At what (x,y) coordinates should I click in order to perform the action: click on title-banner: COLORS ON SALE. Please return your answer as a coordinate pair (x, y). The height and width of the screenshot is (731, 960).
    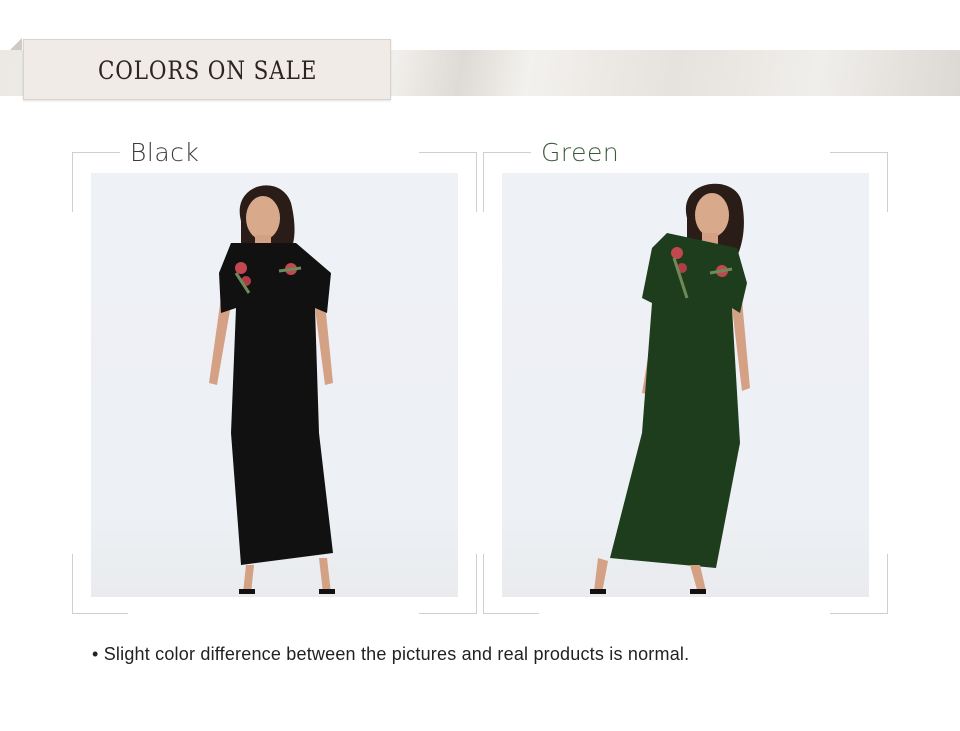
    Looking at the image, I should click on (207, 69).